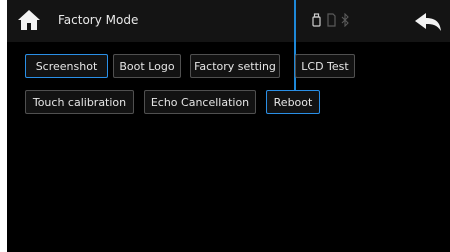 The width and height of the screenshot is (450, 252). What do you see at coordinates (29, 20) in the screenshot?
I see `home-icon` at bounding box center [29, 20].